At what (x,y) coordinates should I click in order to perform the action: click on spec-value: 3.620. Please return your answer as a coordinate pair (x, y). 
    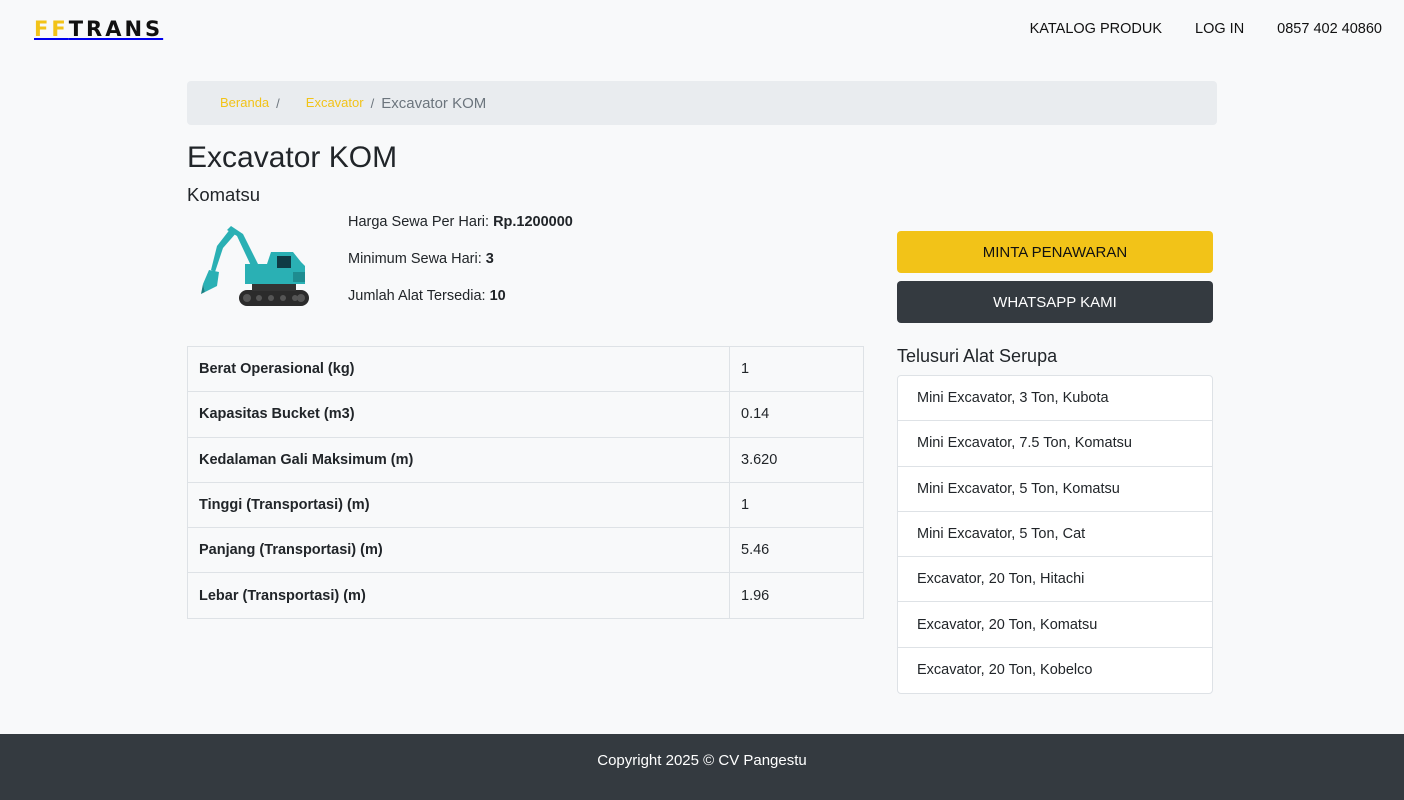
    Looking at the image, I should click on (796, 459).